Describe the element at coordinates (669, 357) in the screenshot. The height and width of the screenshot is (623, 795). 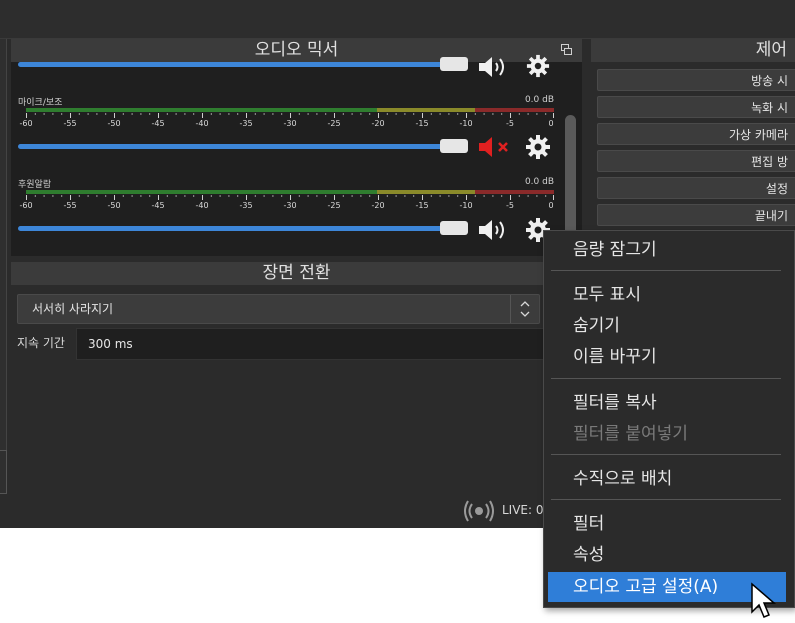
I see `menu-item-rename: 이름 바꾸기` at that location.